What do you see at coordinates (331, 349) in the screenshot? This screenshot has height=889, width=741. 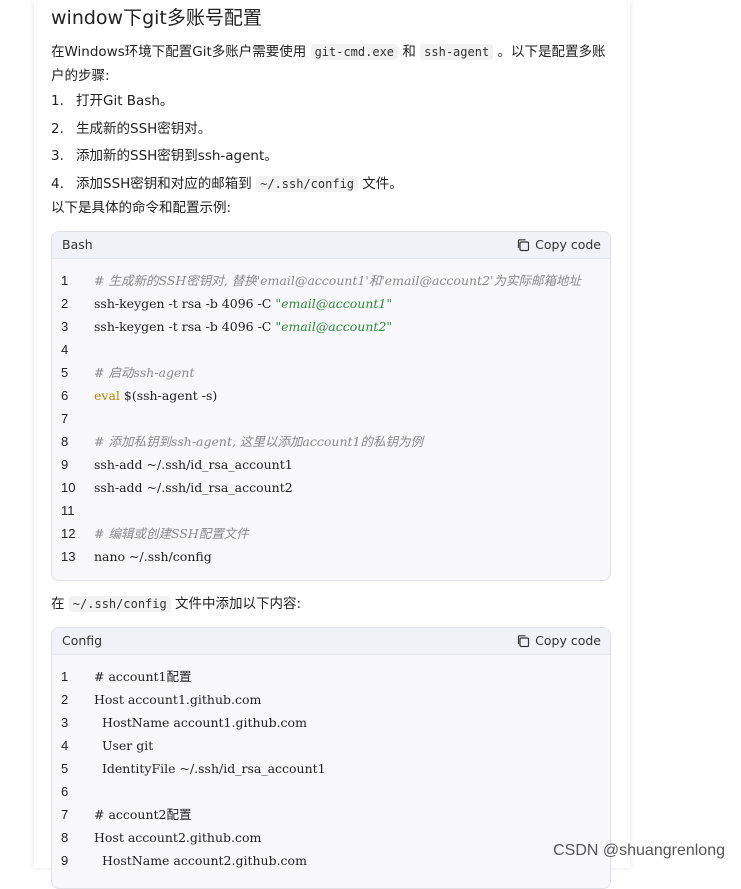 I see `code-line: 4` at bounding box center [331, 349].